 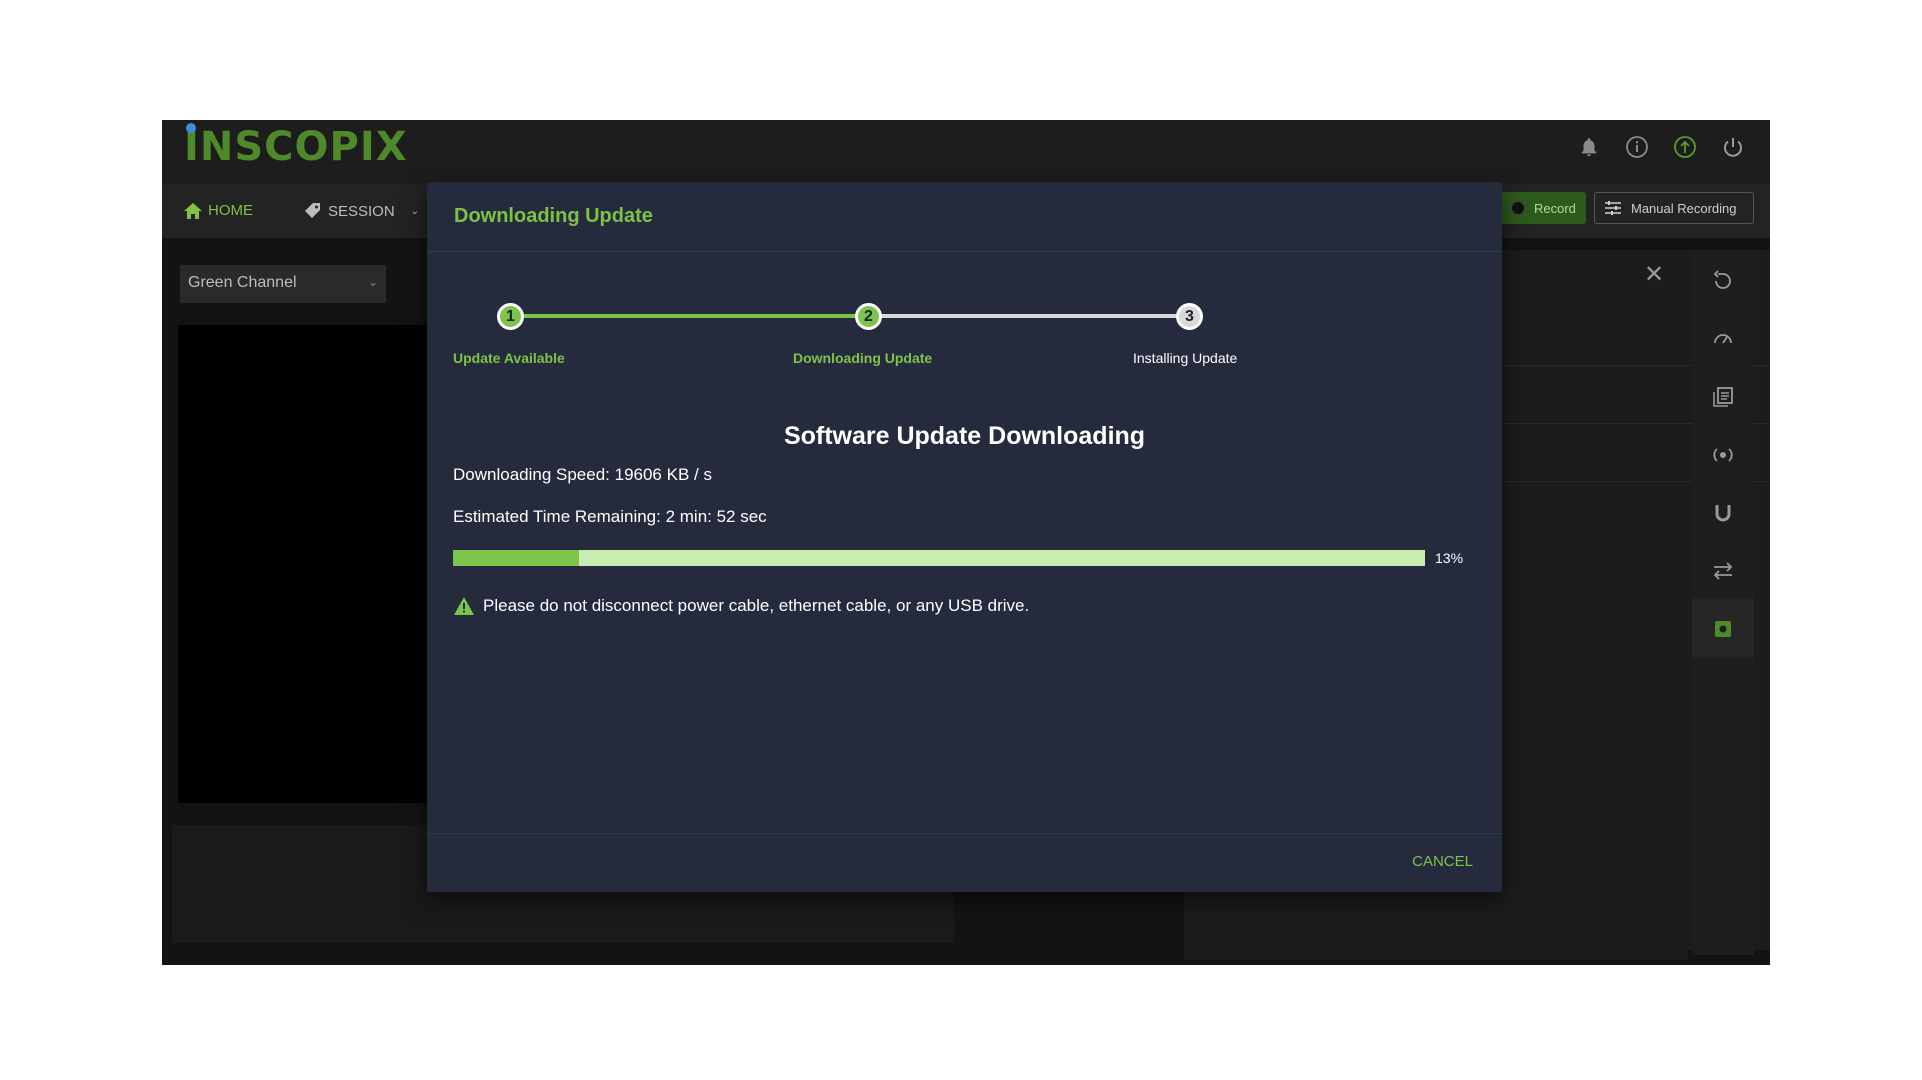 What do you see at coordinates (242, 282) in the screenshot?
I see `channel-select-value: Green Channel` at bounding box center [242, 282].